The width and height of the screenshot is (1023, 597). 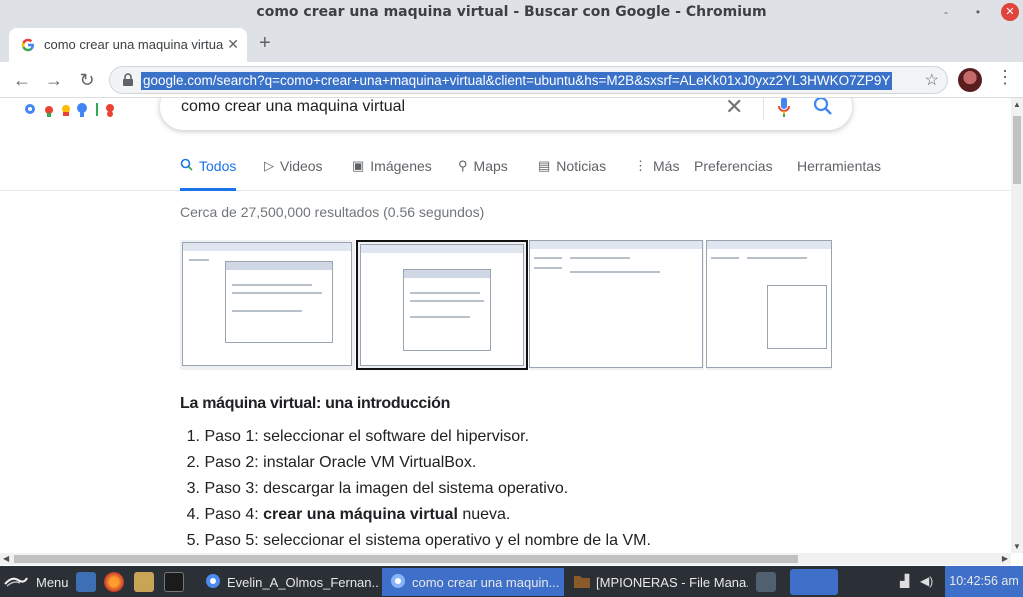 I want to click on clock: 10:42:56 am, so click(x=984, y=581).